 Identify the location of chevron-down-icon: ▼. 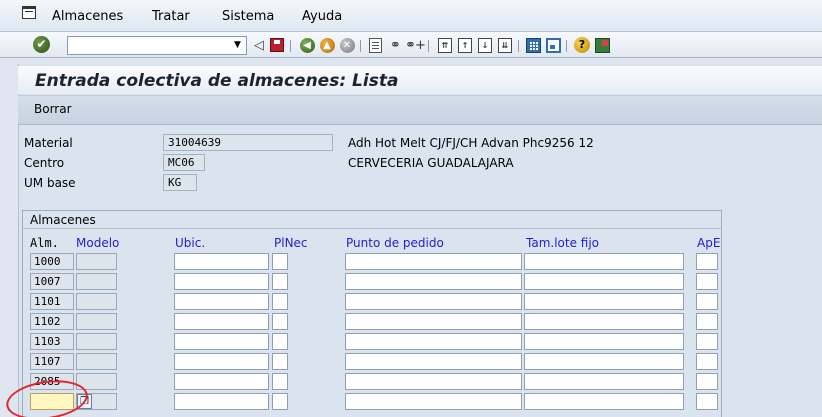
(237, 45).